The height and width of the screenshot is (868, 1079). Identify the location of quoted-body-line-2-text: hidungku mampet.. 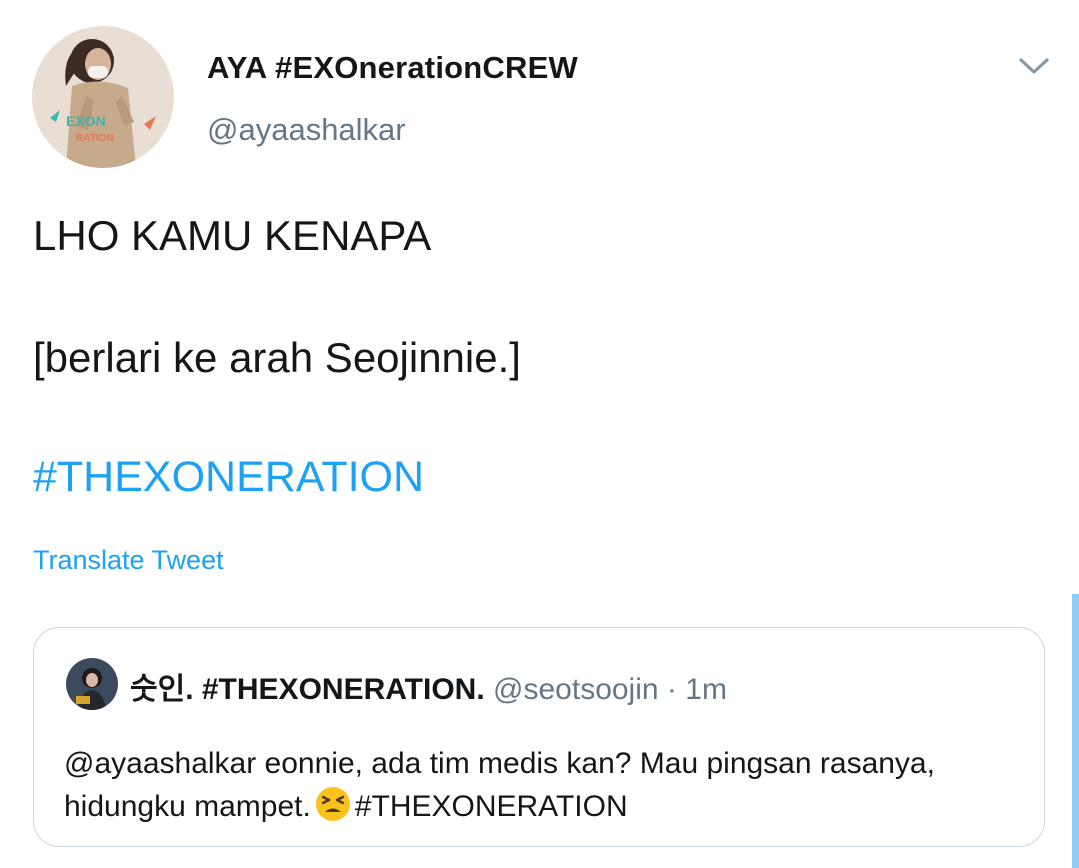
(187, 806).